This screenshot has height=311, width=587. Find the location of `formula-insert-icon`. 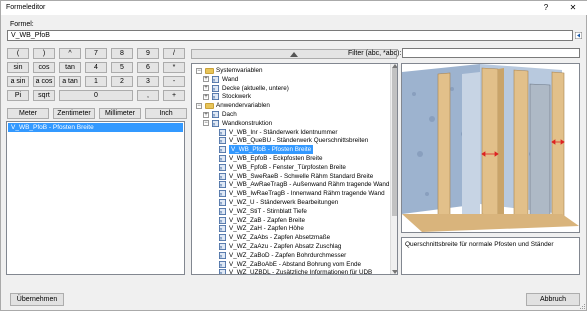

formula-insert-icon is located at coordinates (578, 35).